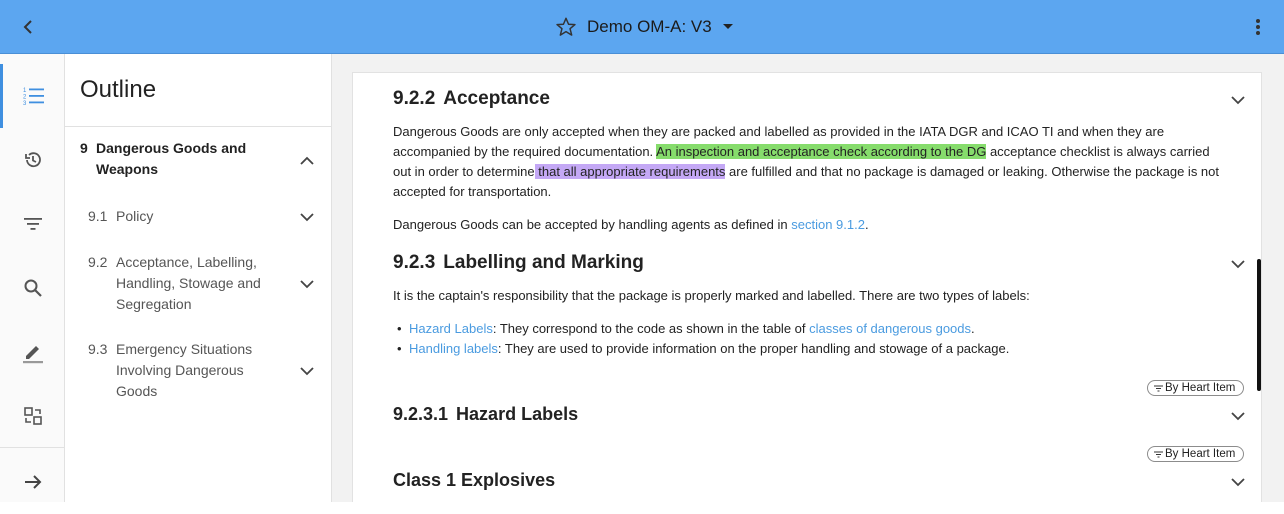  What do you see at coordinates (184, 349) in the screenshot?
I see `outline-item-label-line1: Emergency Situations` at bounding box center [184, 349].